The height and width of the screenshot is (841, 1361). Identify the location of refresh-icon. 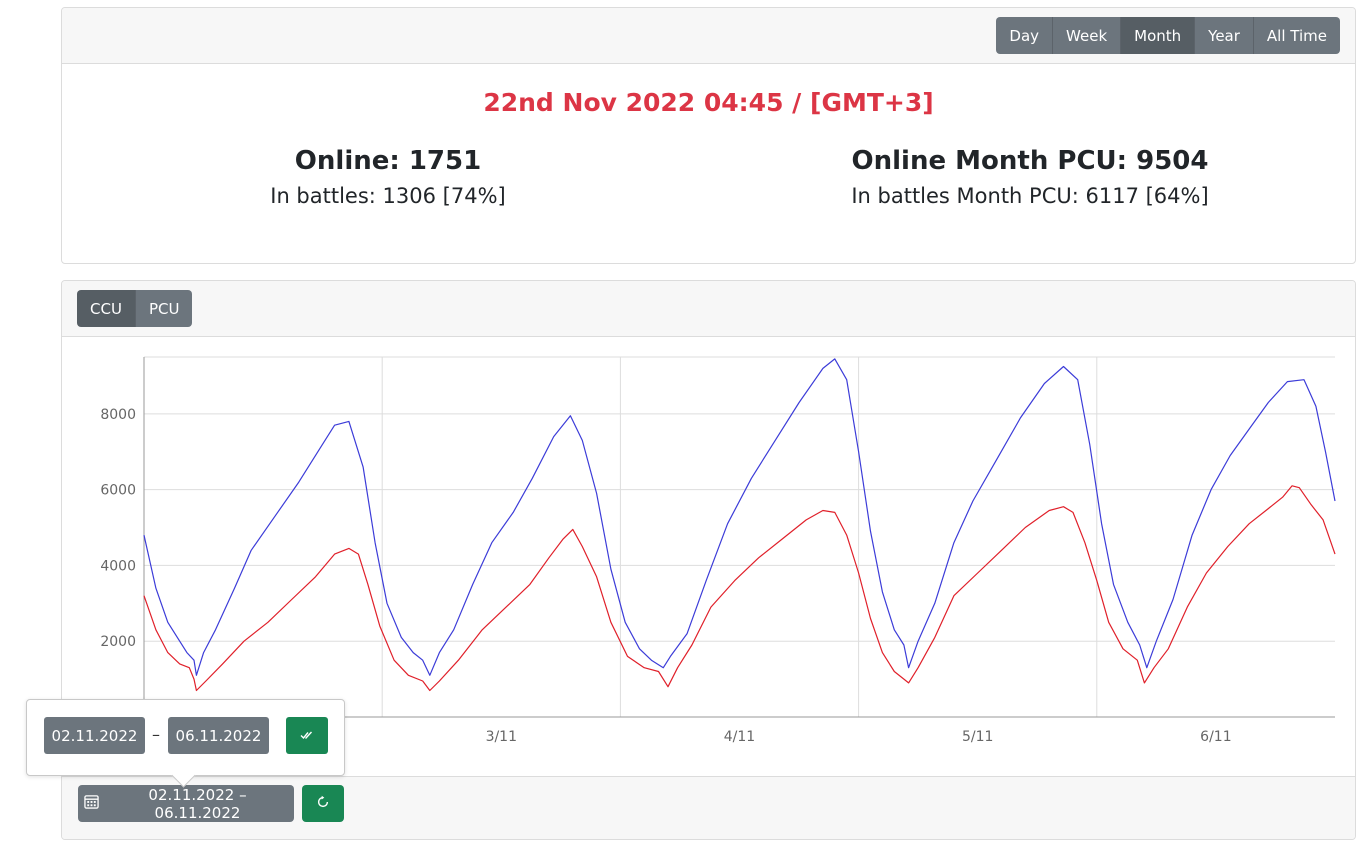
(323, 803).